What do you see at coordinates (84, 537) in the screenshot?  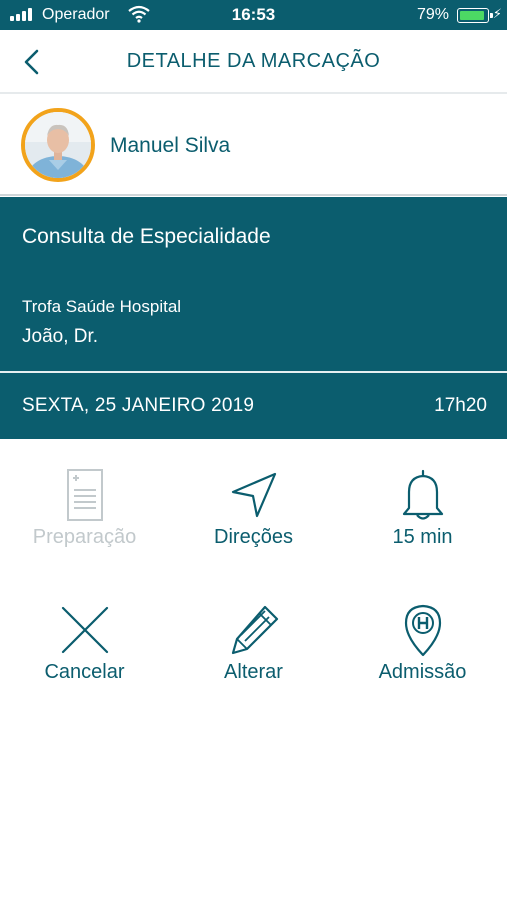 I see `preparation-label: Preparação` at bounding box center [84, 537].